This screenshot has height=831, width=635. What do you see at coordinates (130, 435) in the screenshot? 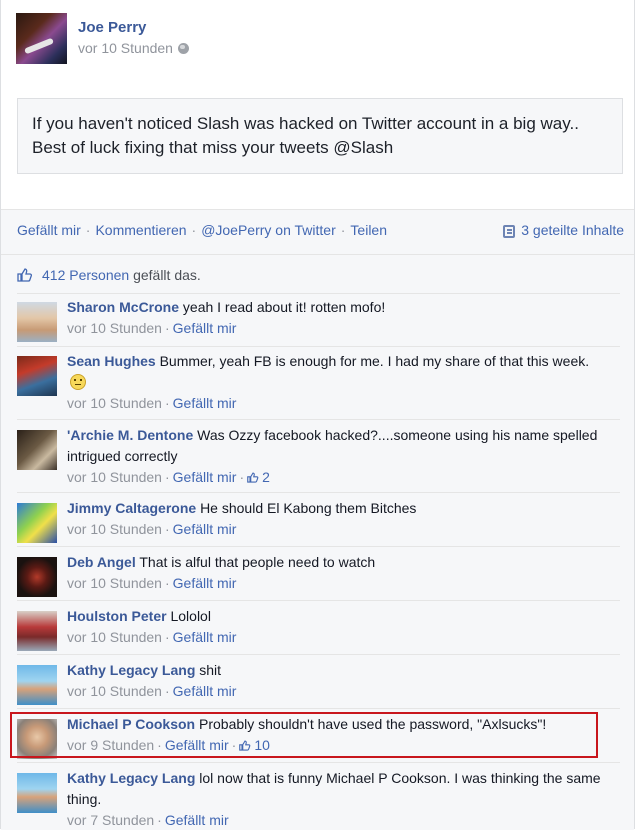
I see `comment-author: 'Archie M. Dentone` at bounding box center [130, 435].